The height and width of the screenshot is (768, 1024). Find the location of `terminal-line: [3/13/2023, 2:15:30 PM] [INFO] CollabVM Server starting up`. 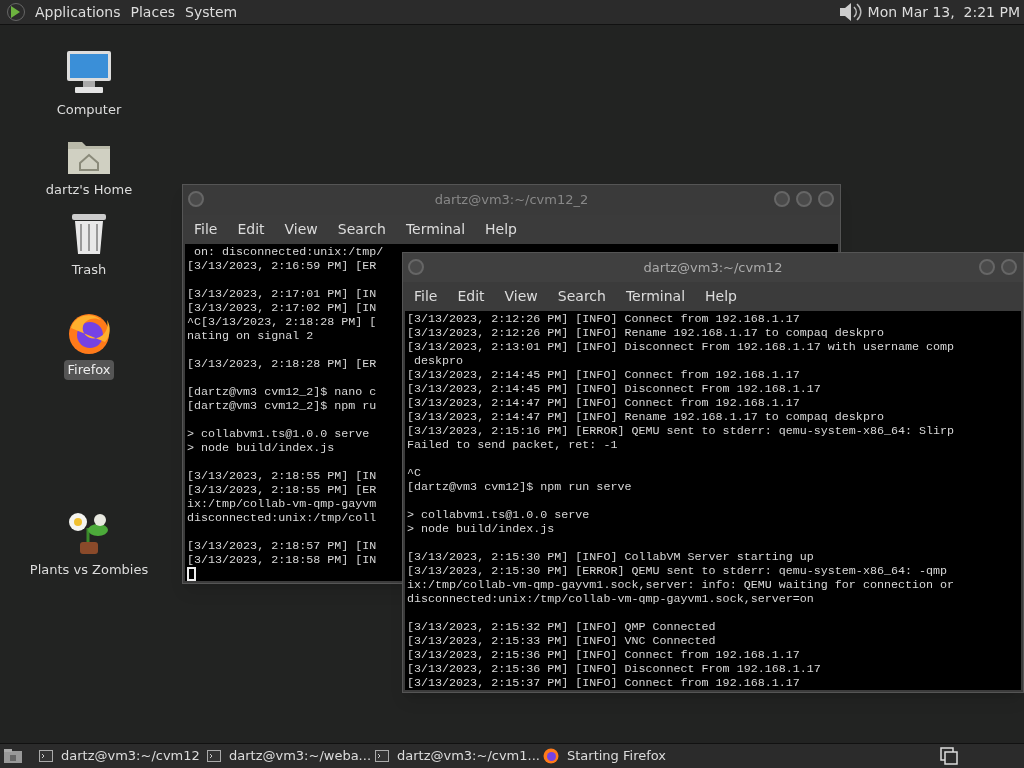

terminal-line: [3/13/2023, 2:15:30 PM] [INFO] CollabVM Server starting up is located at coordinates (610, 557).